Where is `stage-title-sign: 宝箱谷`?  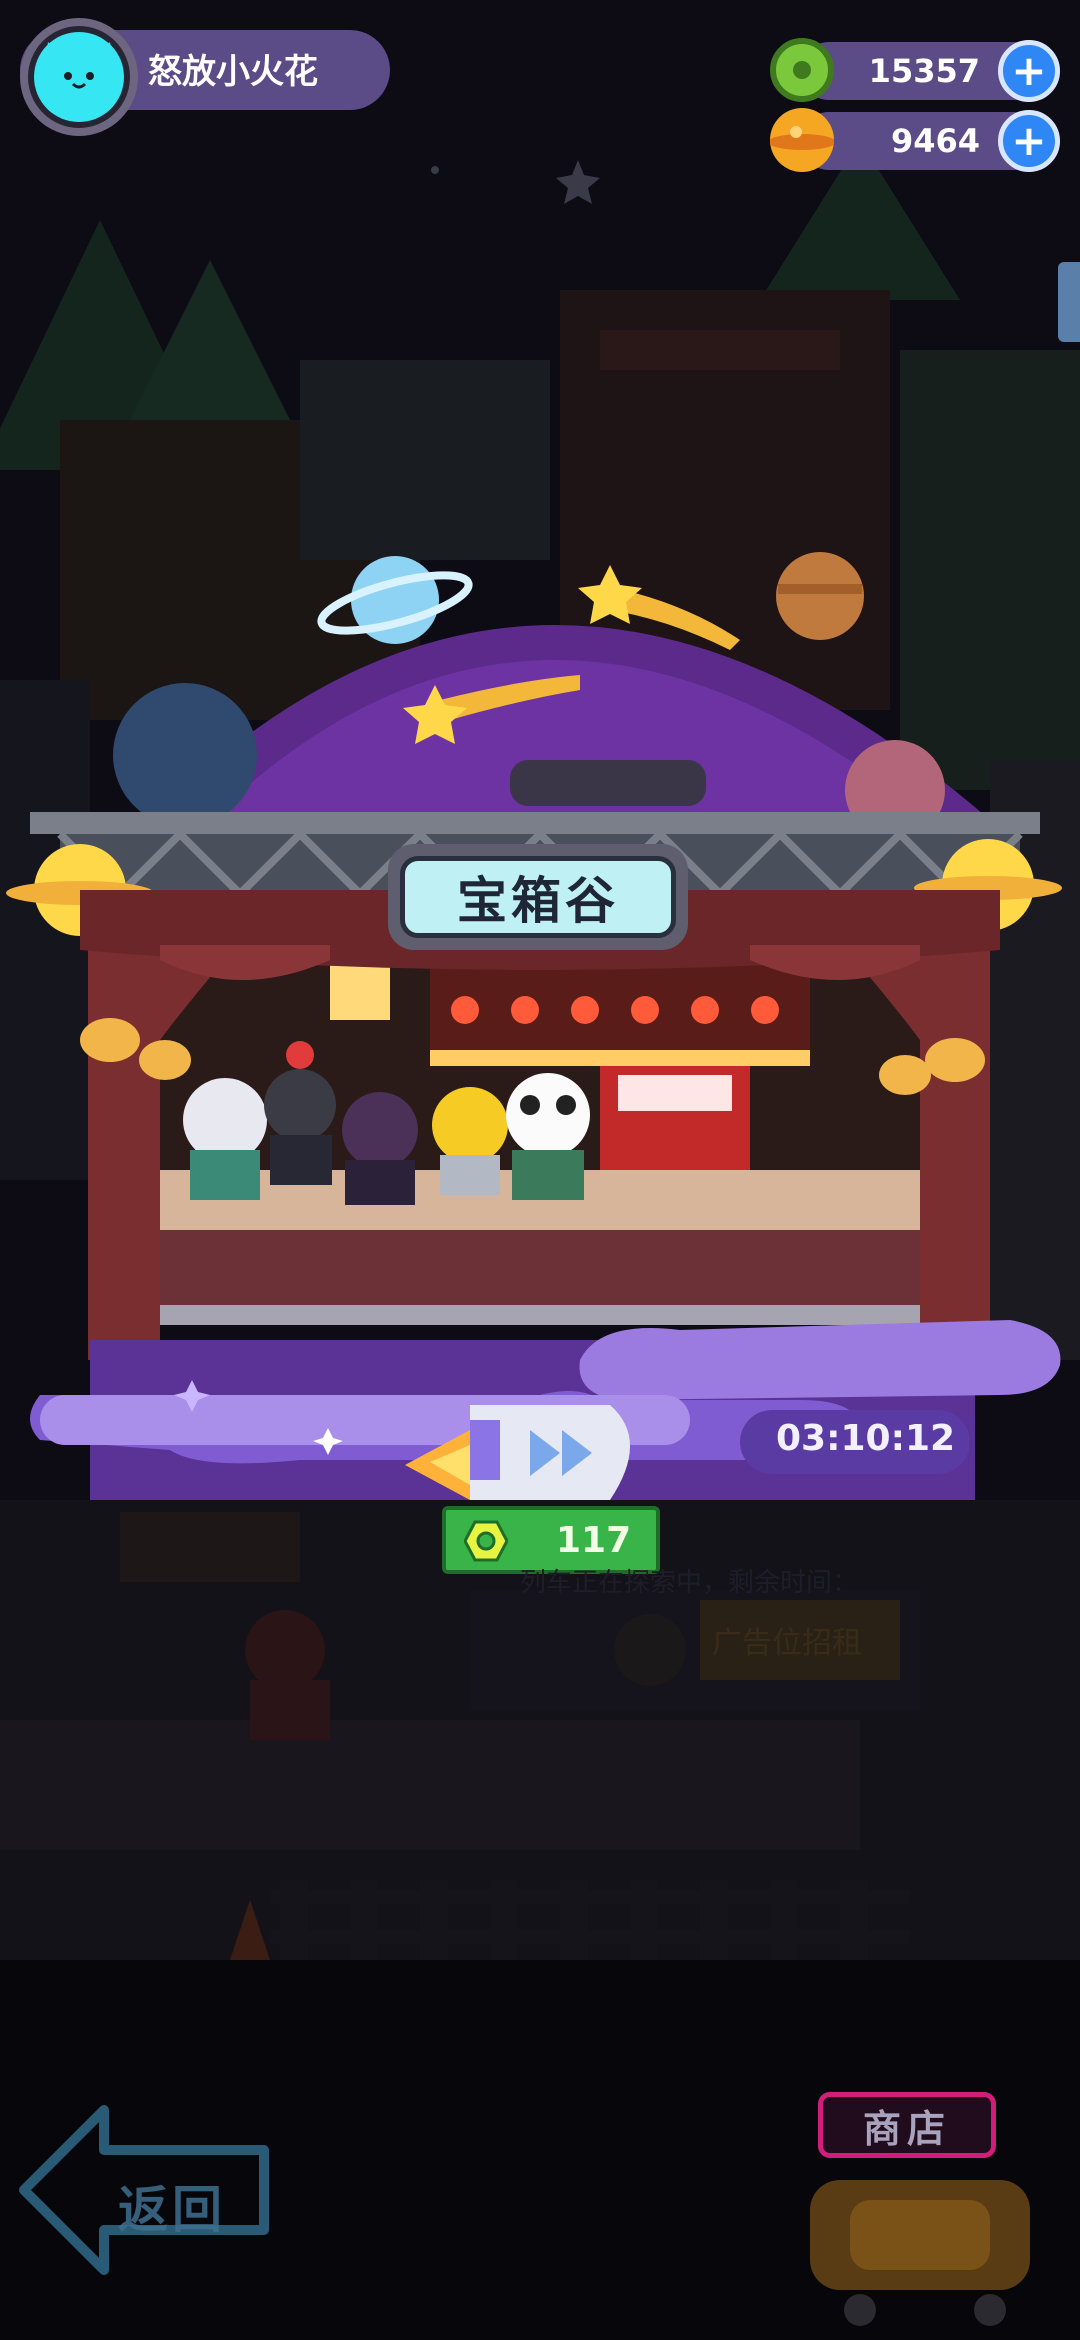
stage-title-sign: 宝箱谷 is located at coordinates (538, 897).